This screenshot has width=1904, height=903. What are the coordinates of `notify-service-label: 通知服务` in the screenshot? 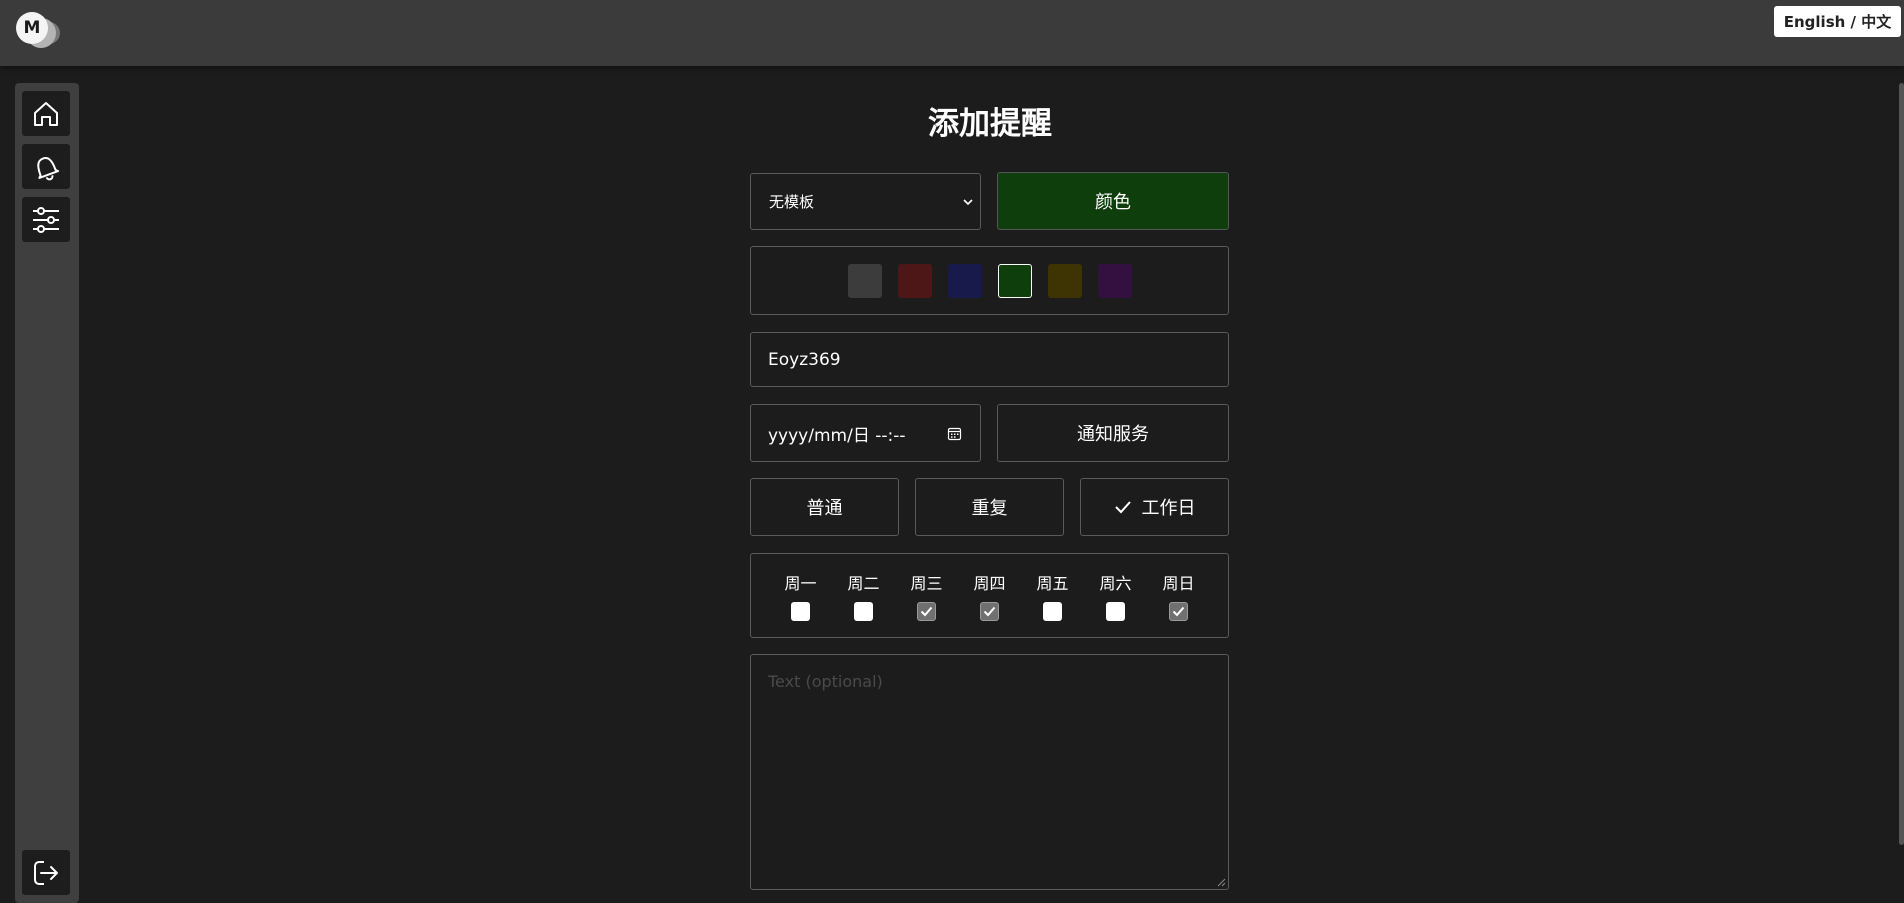 It's located at (1113, 434).